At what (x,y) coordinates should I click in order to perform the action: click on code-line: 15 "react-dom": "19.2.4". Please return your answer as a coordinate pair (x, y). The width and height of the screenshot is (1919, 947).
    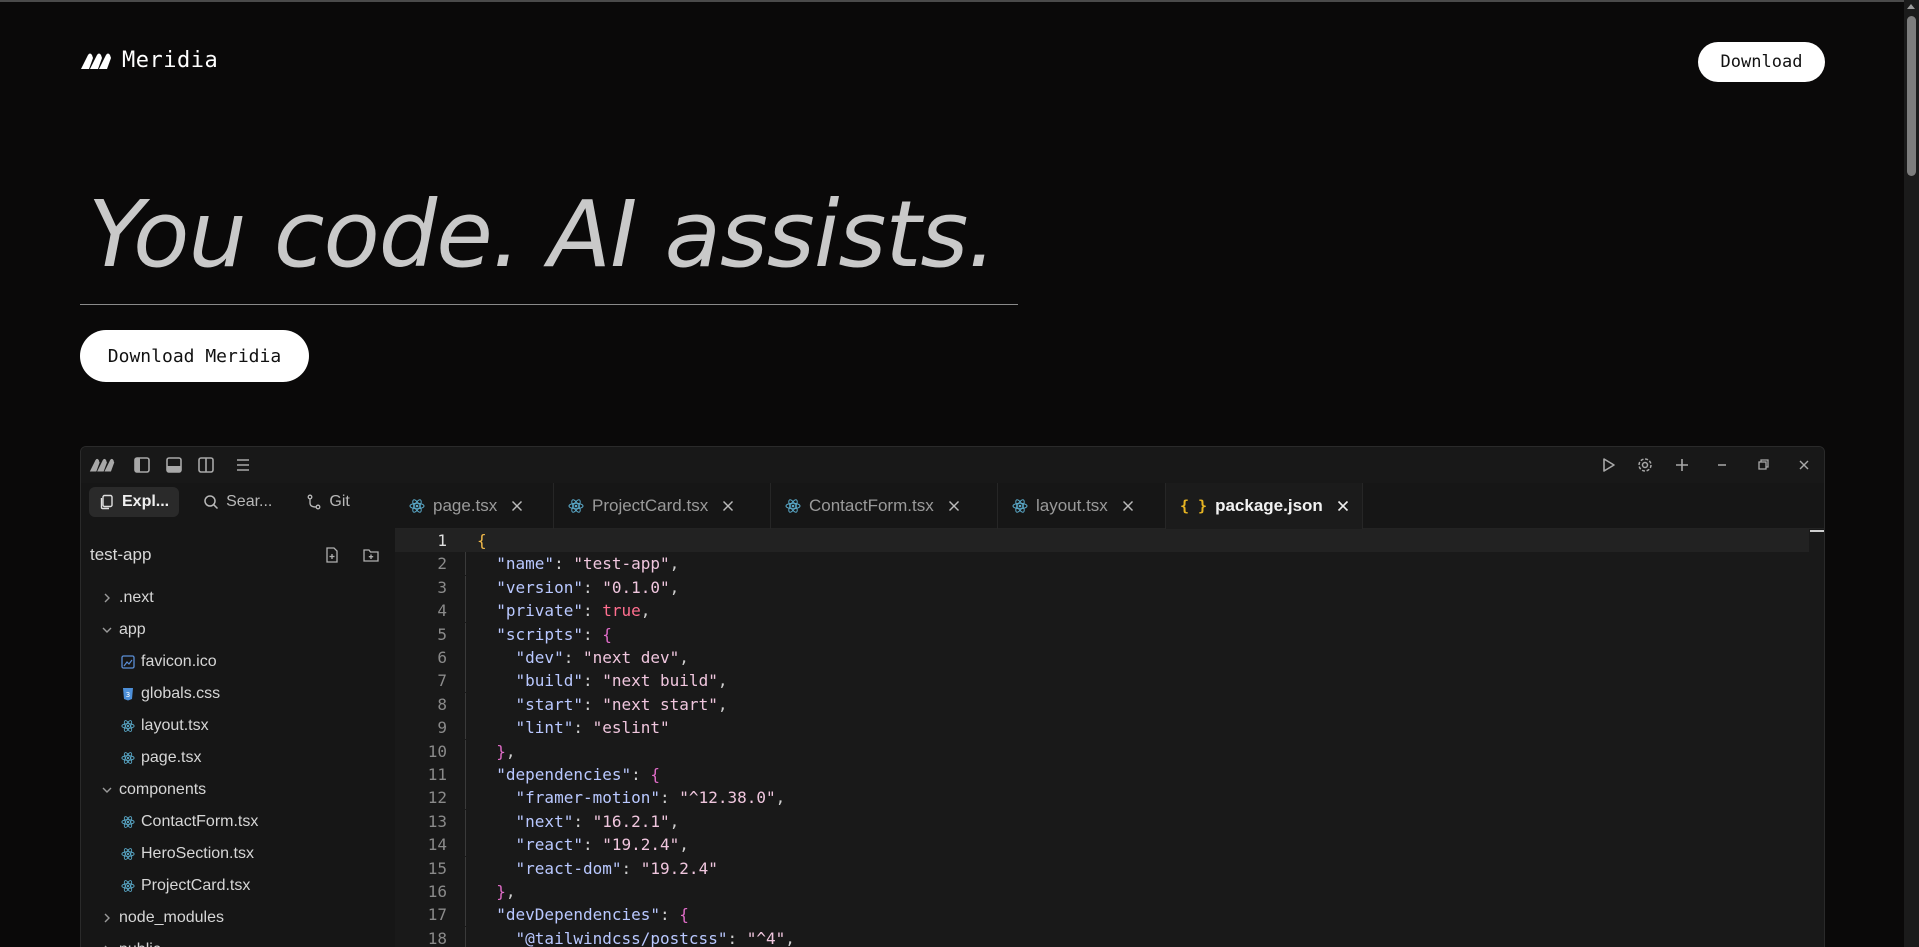
    Looking at the image, I should click on (1102, 868).